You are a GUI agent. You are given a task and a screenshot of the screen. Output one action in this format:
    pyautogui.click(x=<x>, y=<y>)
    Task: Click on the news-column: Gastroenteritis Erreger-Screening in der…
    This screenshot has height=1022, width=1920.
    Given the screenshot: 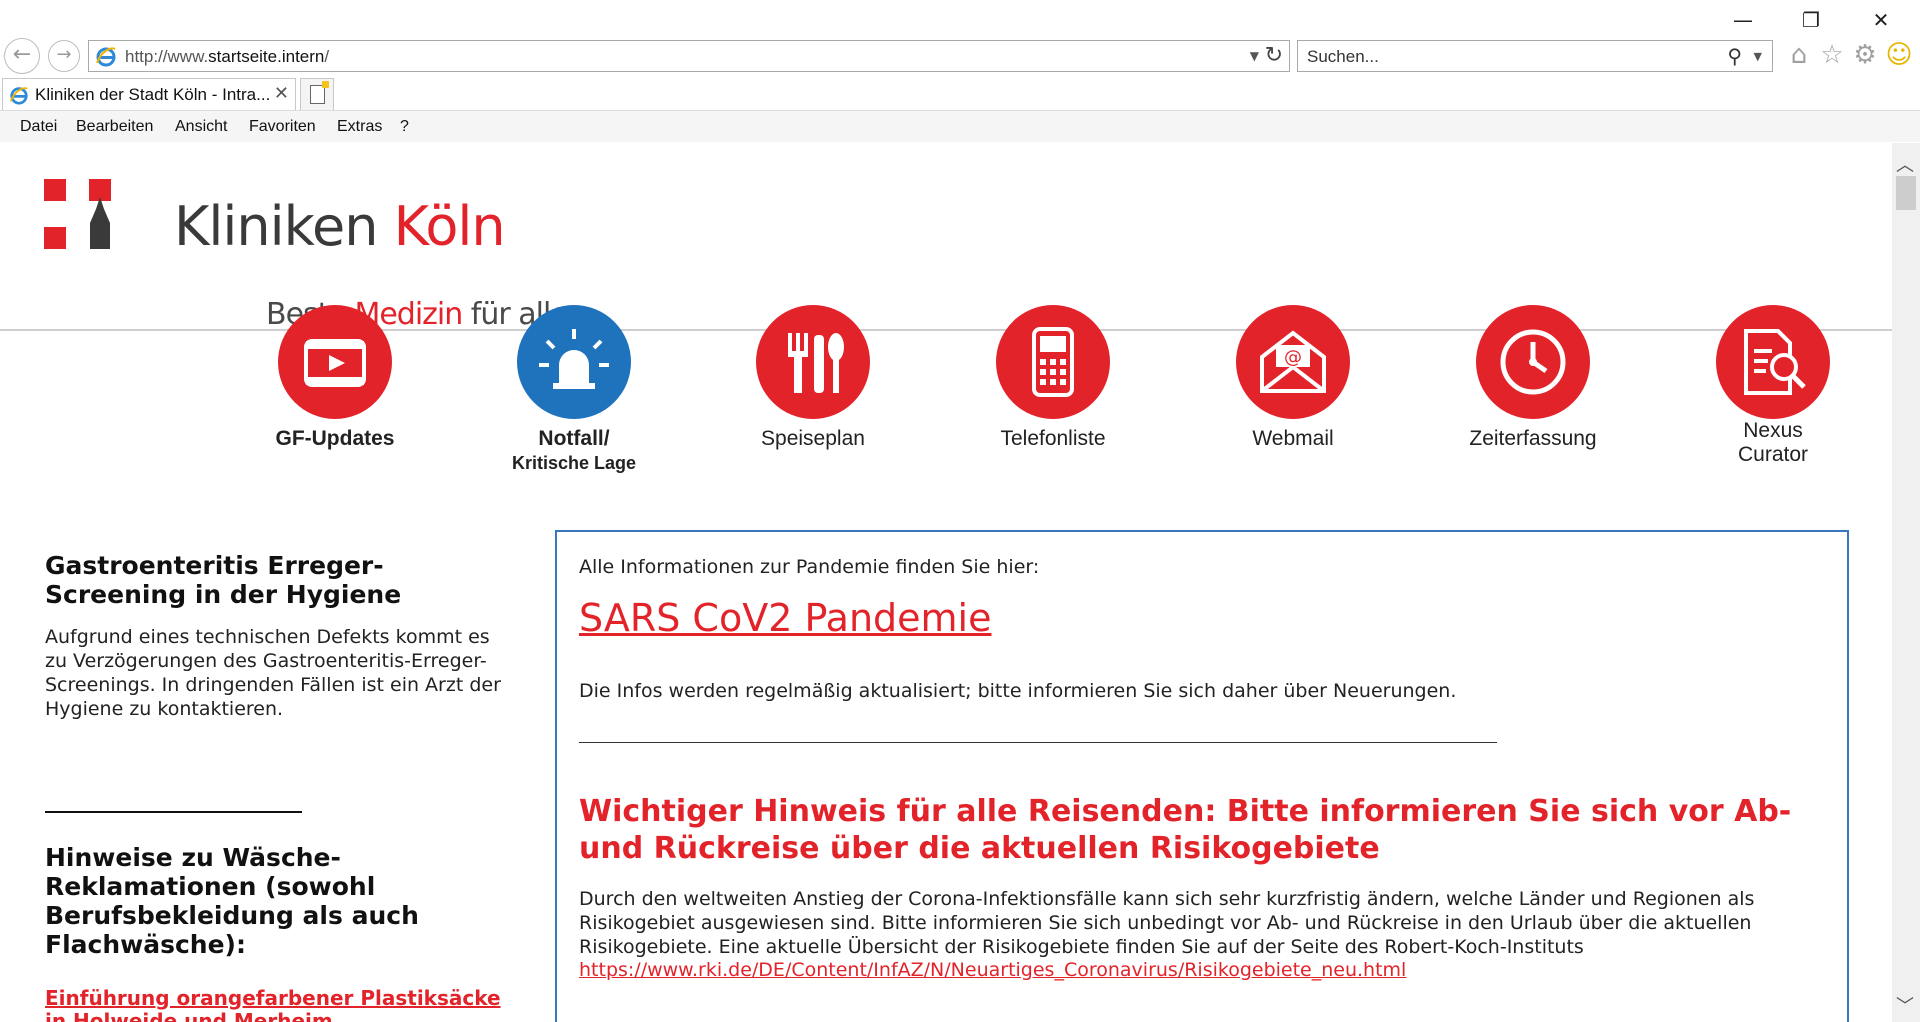 What is the action you would take?
    pyautogui.click(x=275, y=786)
    